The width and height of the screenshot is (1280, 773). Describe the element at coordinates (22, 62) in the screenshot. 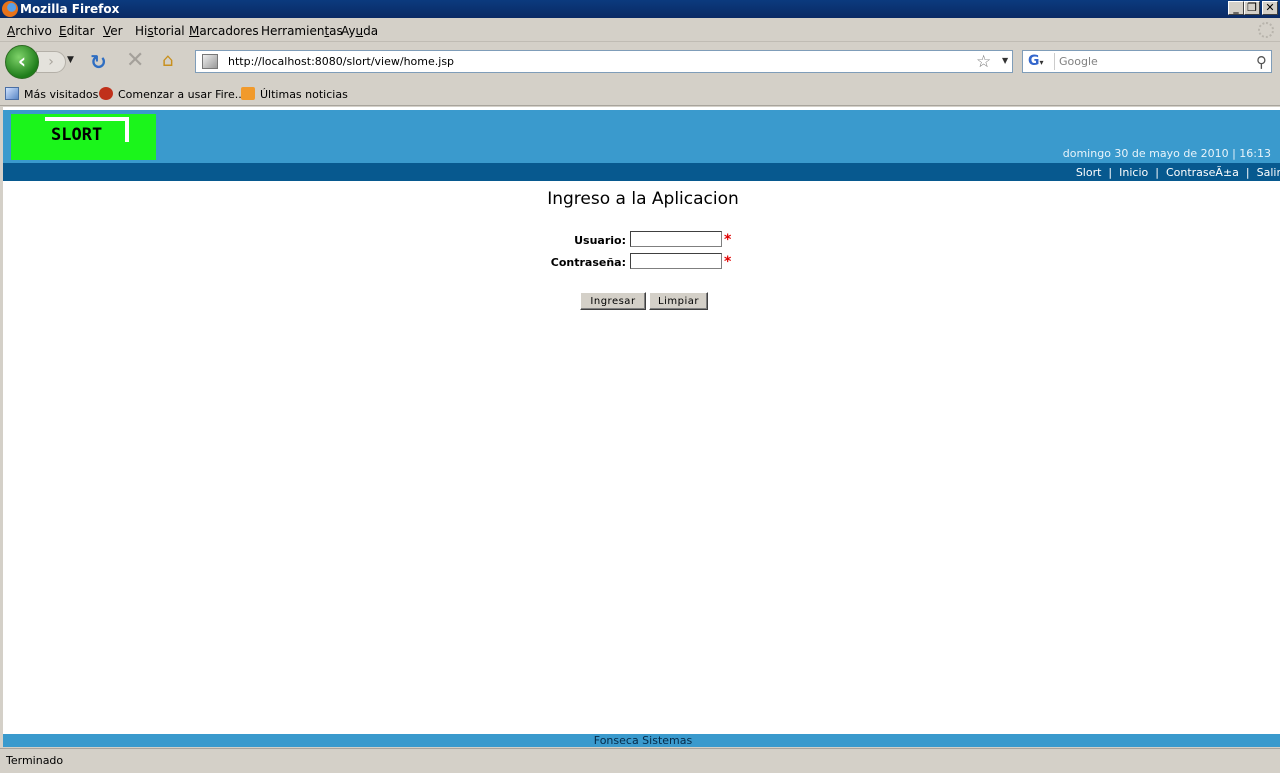

I see `back-button: ‹` at that location.